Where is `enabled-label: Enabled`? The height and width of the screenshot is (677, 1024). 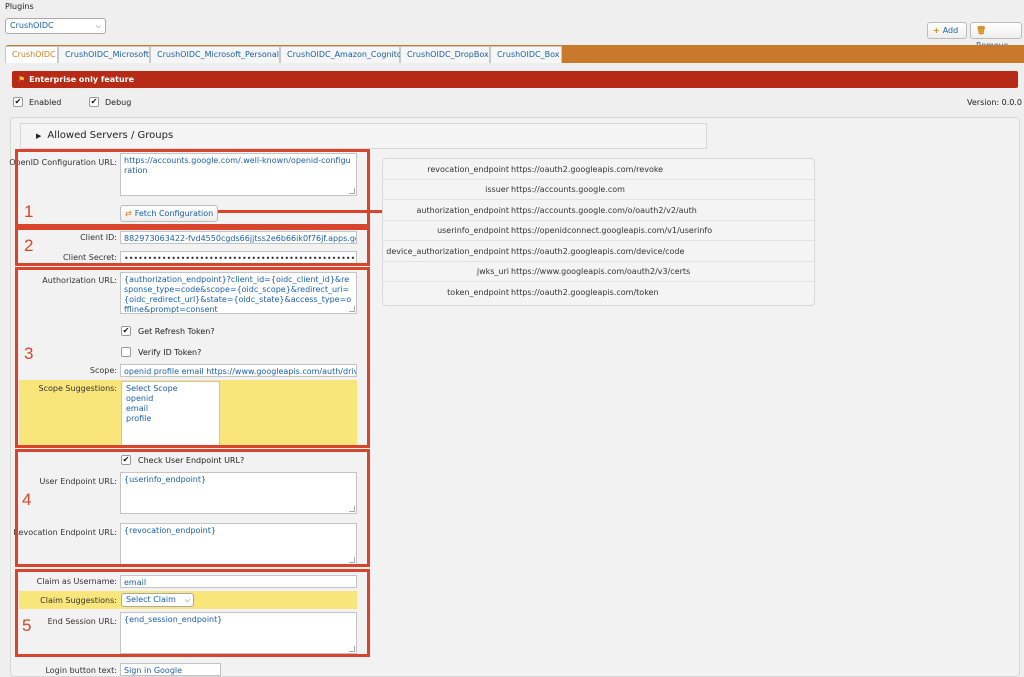
enabled-label: Enabled is located at coordinates (45, 102).